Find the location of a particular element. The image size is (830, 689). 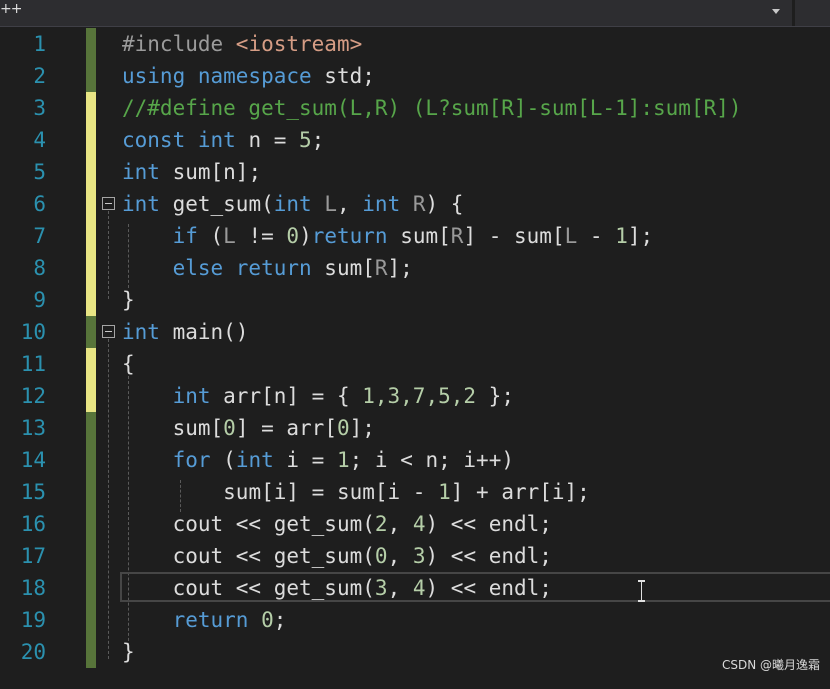

code-line-18: cout << get_sum(3, 4) << endl; is located at coordinates (337, 588).